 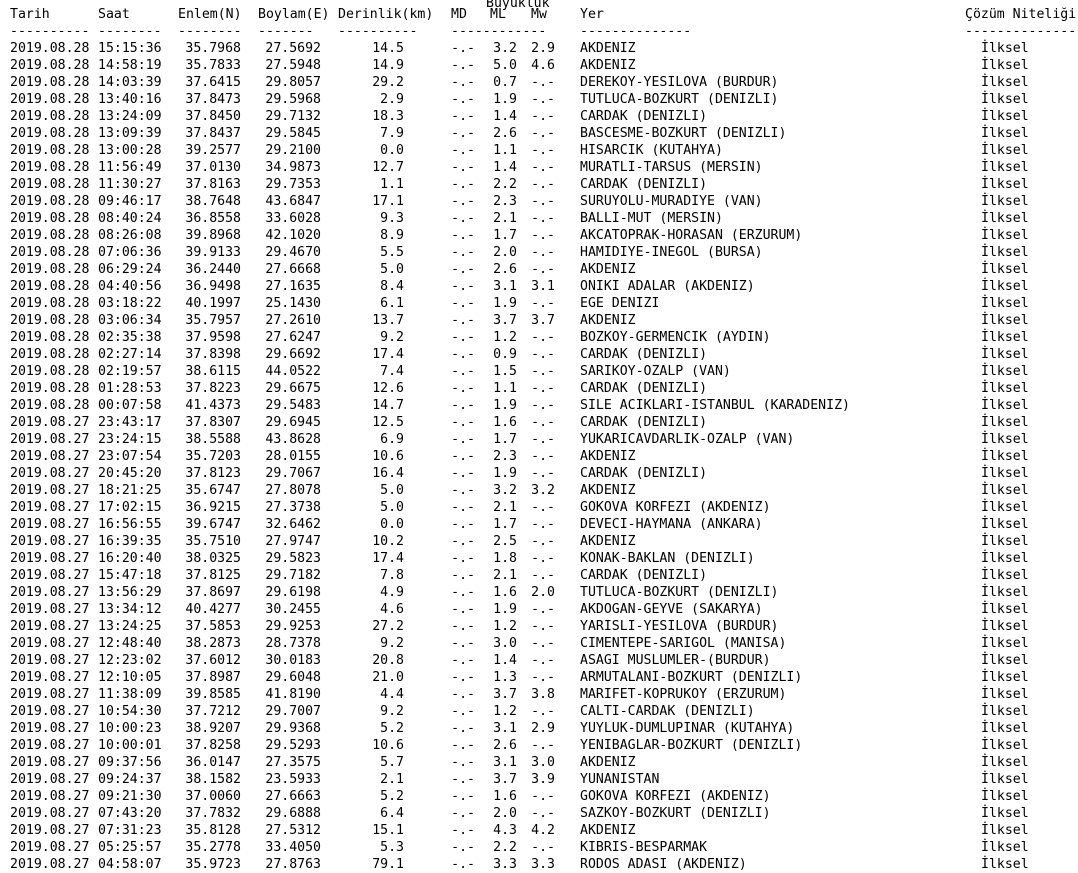 I want to click on cell-ml: 3.1, so click(x=505, y=762).